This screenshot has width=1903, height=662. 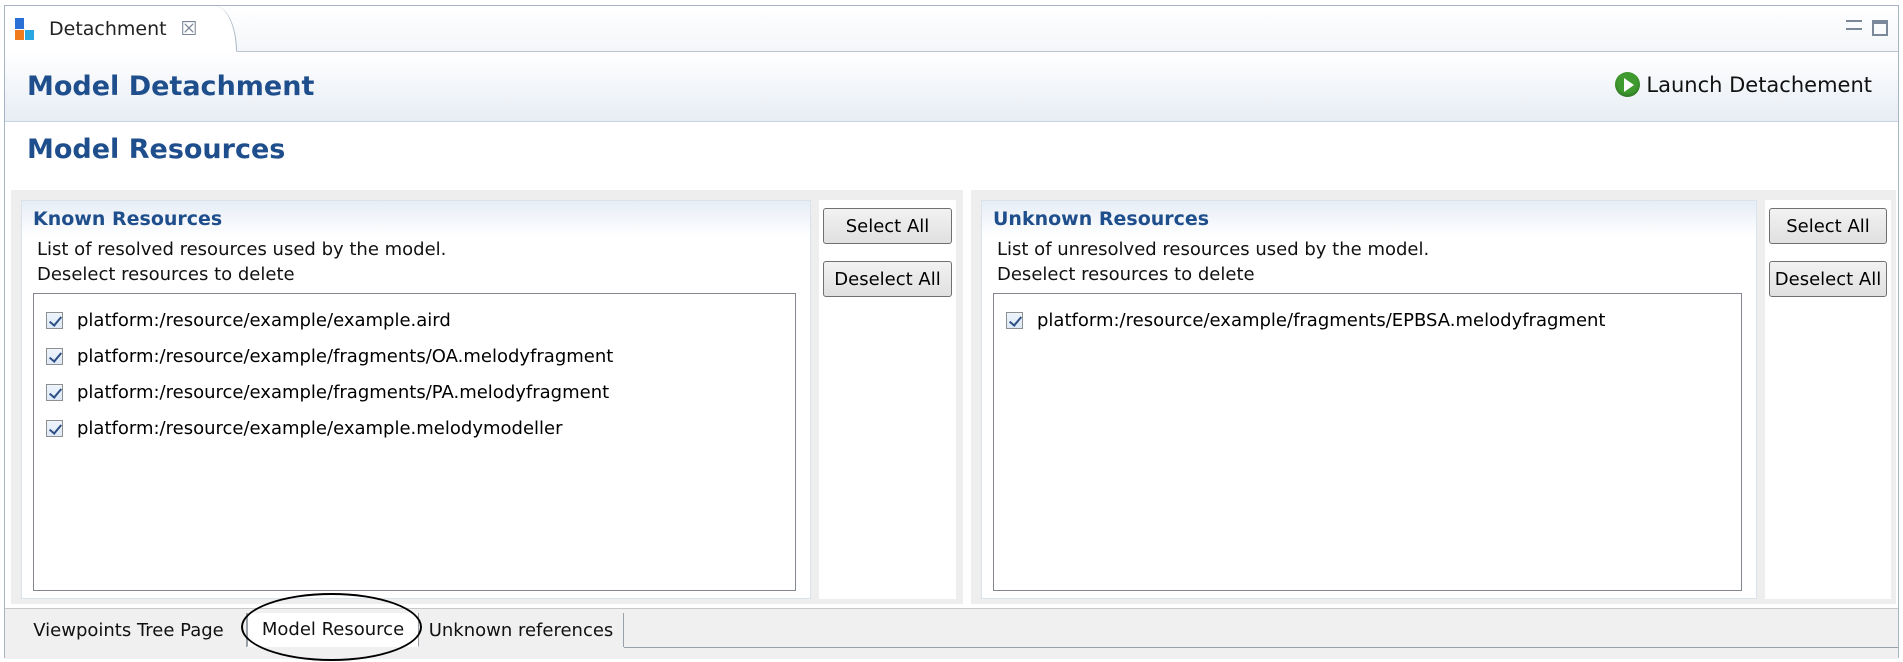 I want to click on form-title: Model Detachment, so click(x=171, y=86).